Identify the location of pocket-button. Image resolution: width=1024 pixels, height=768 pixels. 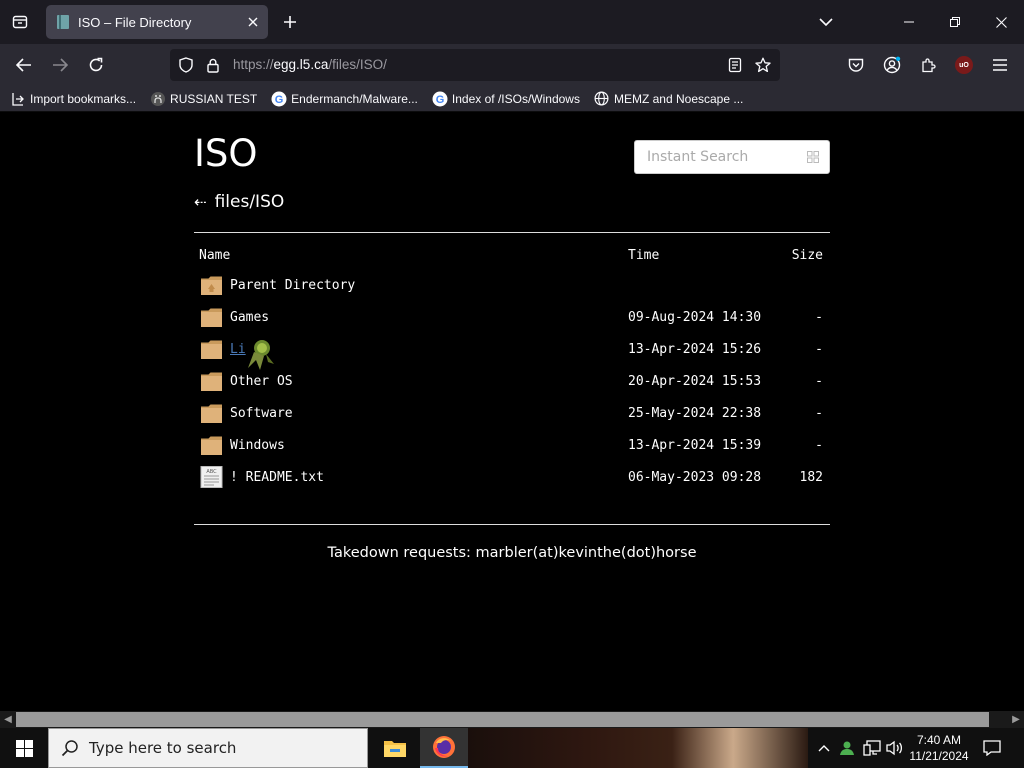
(856, 65).